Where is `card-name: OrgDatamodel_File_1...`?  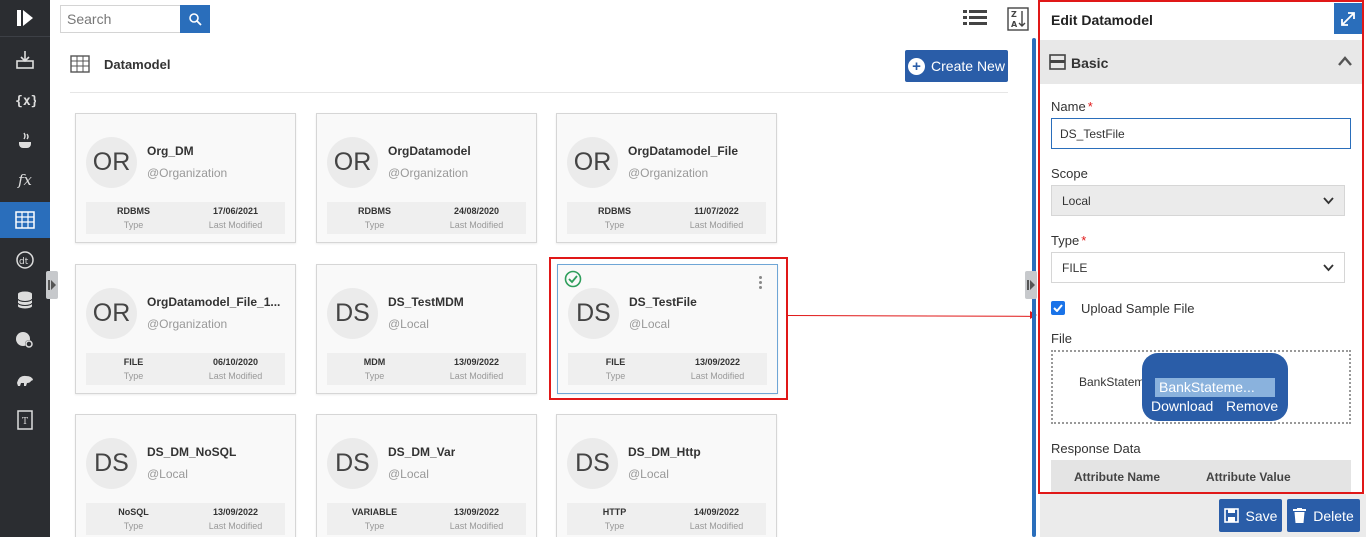 card-name: OrgDatamodel_File_1... is located at coordinates (214, 302).